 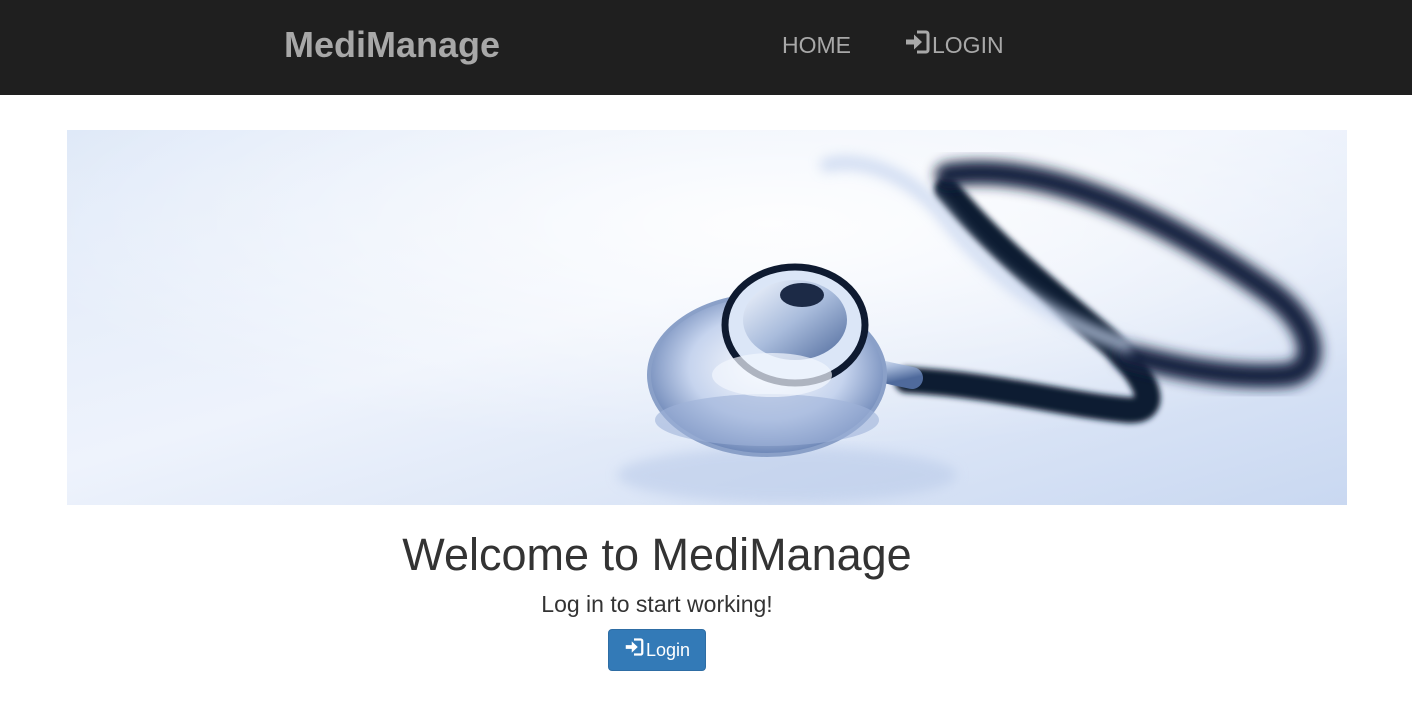 I want to click on login-button: Login, so click(x=657, y=650).